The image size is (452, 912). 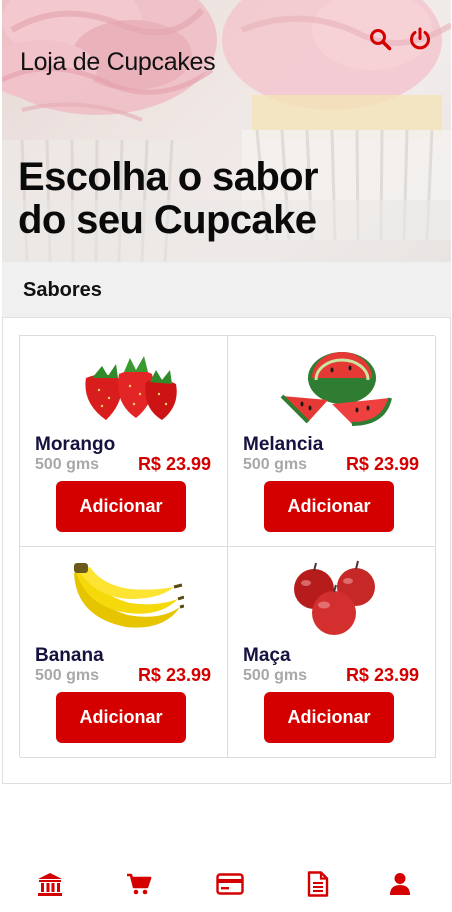 I want to click on search-icon, so click(x=381, y=40).